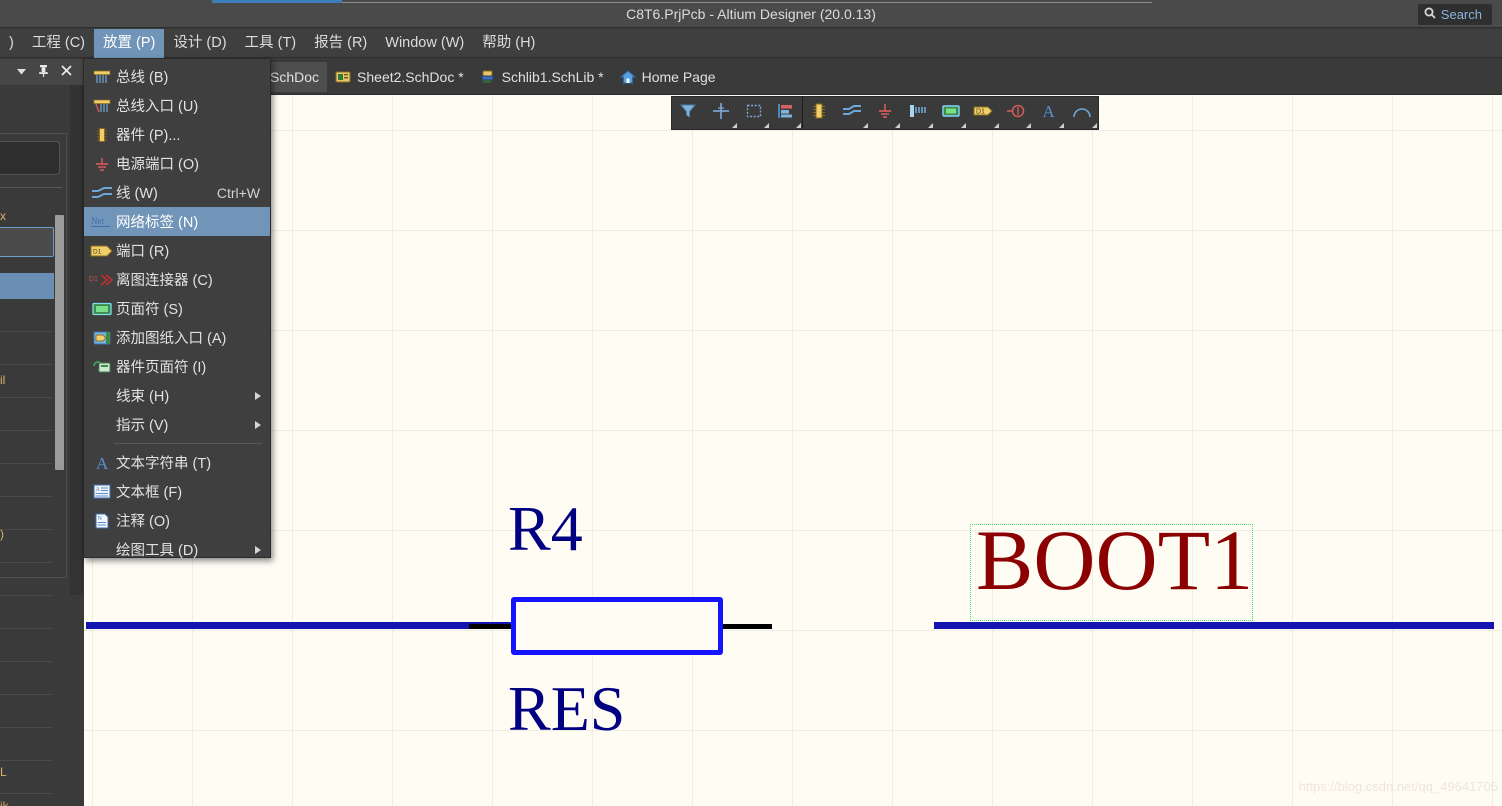 Image resolution: width=1502 pixels, height=806 pixels. I want to click on resistor-pin-right, so click(747, 626).